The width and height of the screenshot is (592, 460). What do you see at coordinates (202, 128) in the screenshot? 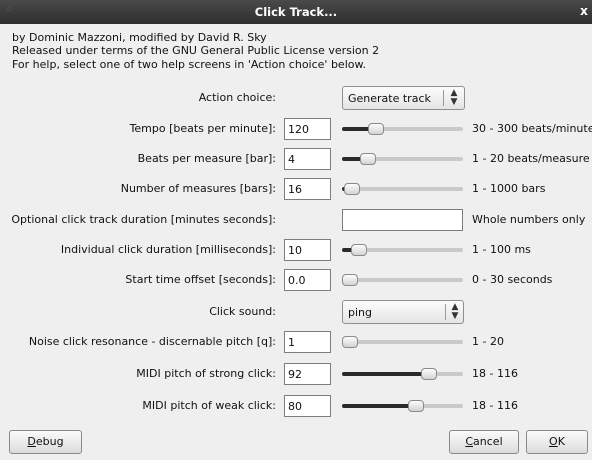
I see `tempo-label: Tempo [beats per minute]:` at bounding box center [202, 128].